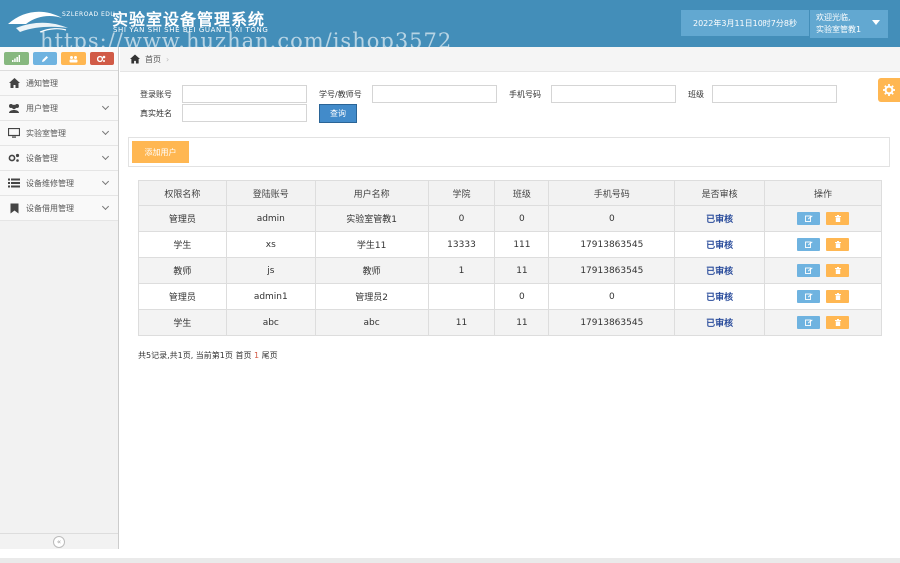 This screenshot has width=900, height=563. Describe the element at coordinates (745, 23) in the screenshot. I see `current-datetime: 2022年3月11日10时7分8秒` at that location.